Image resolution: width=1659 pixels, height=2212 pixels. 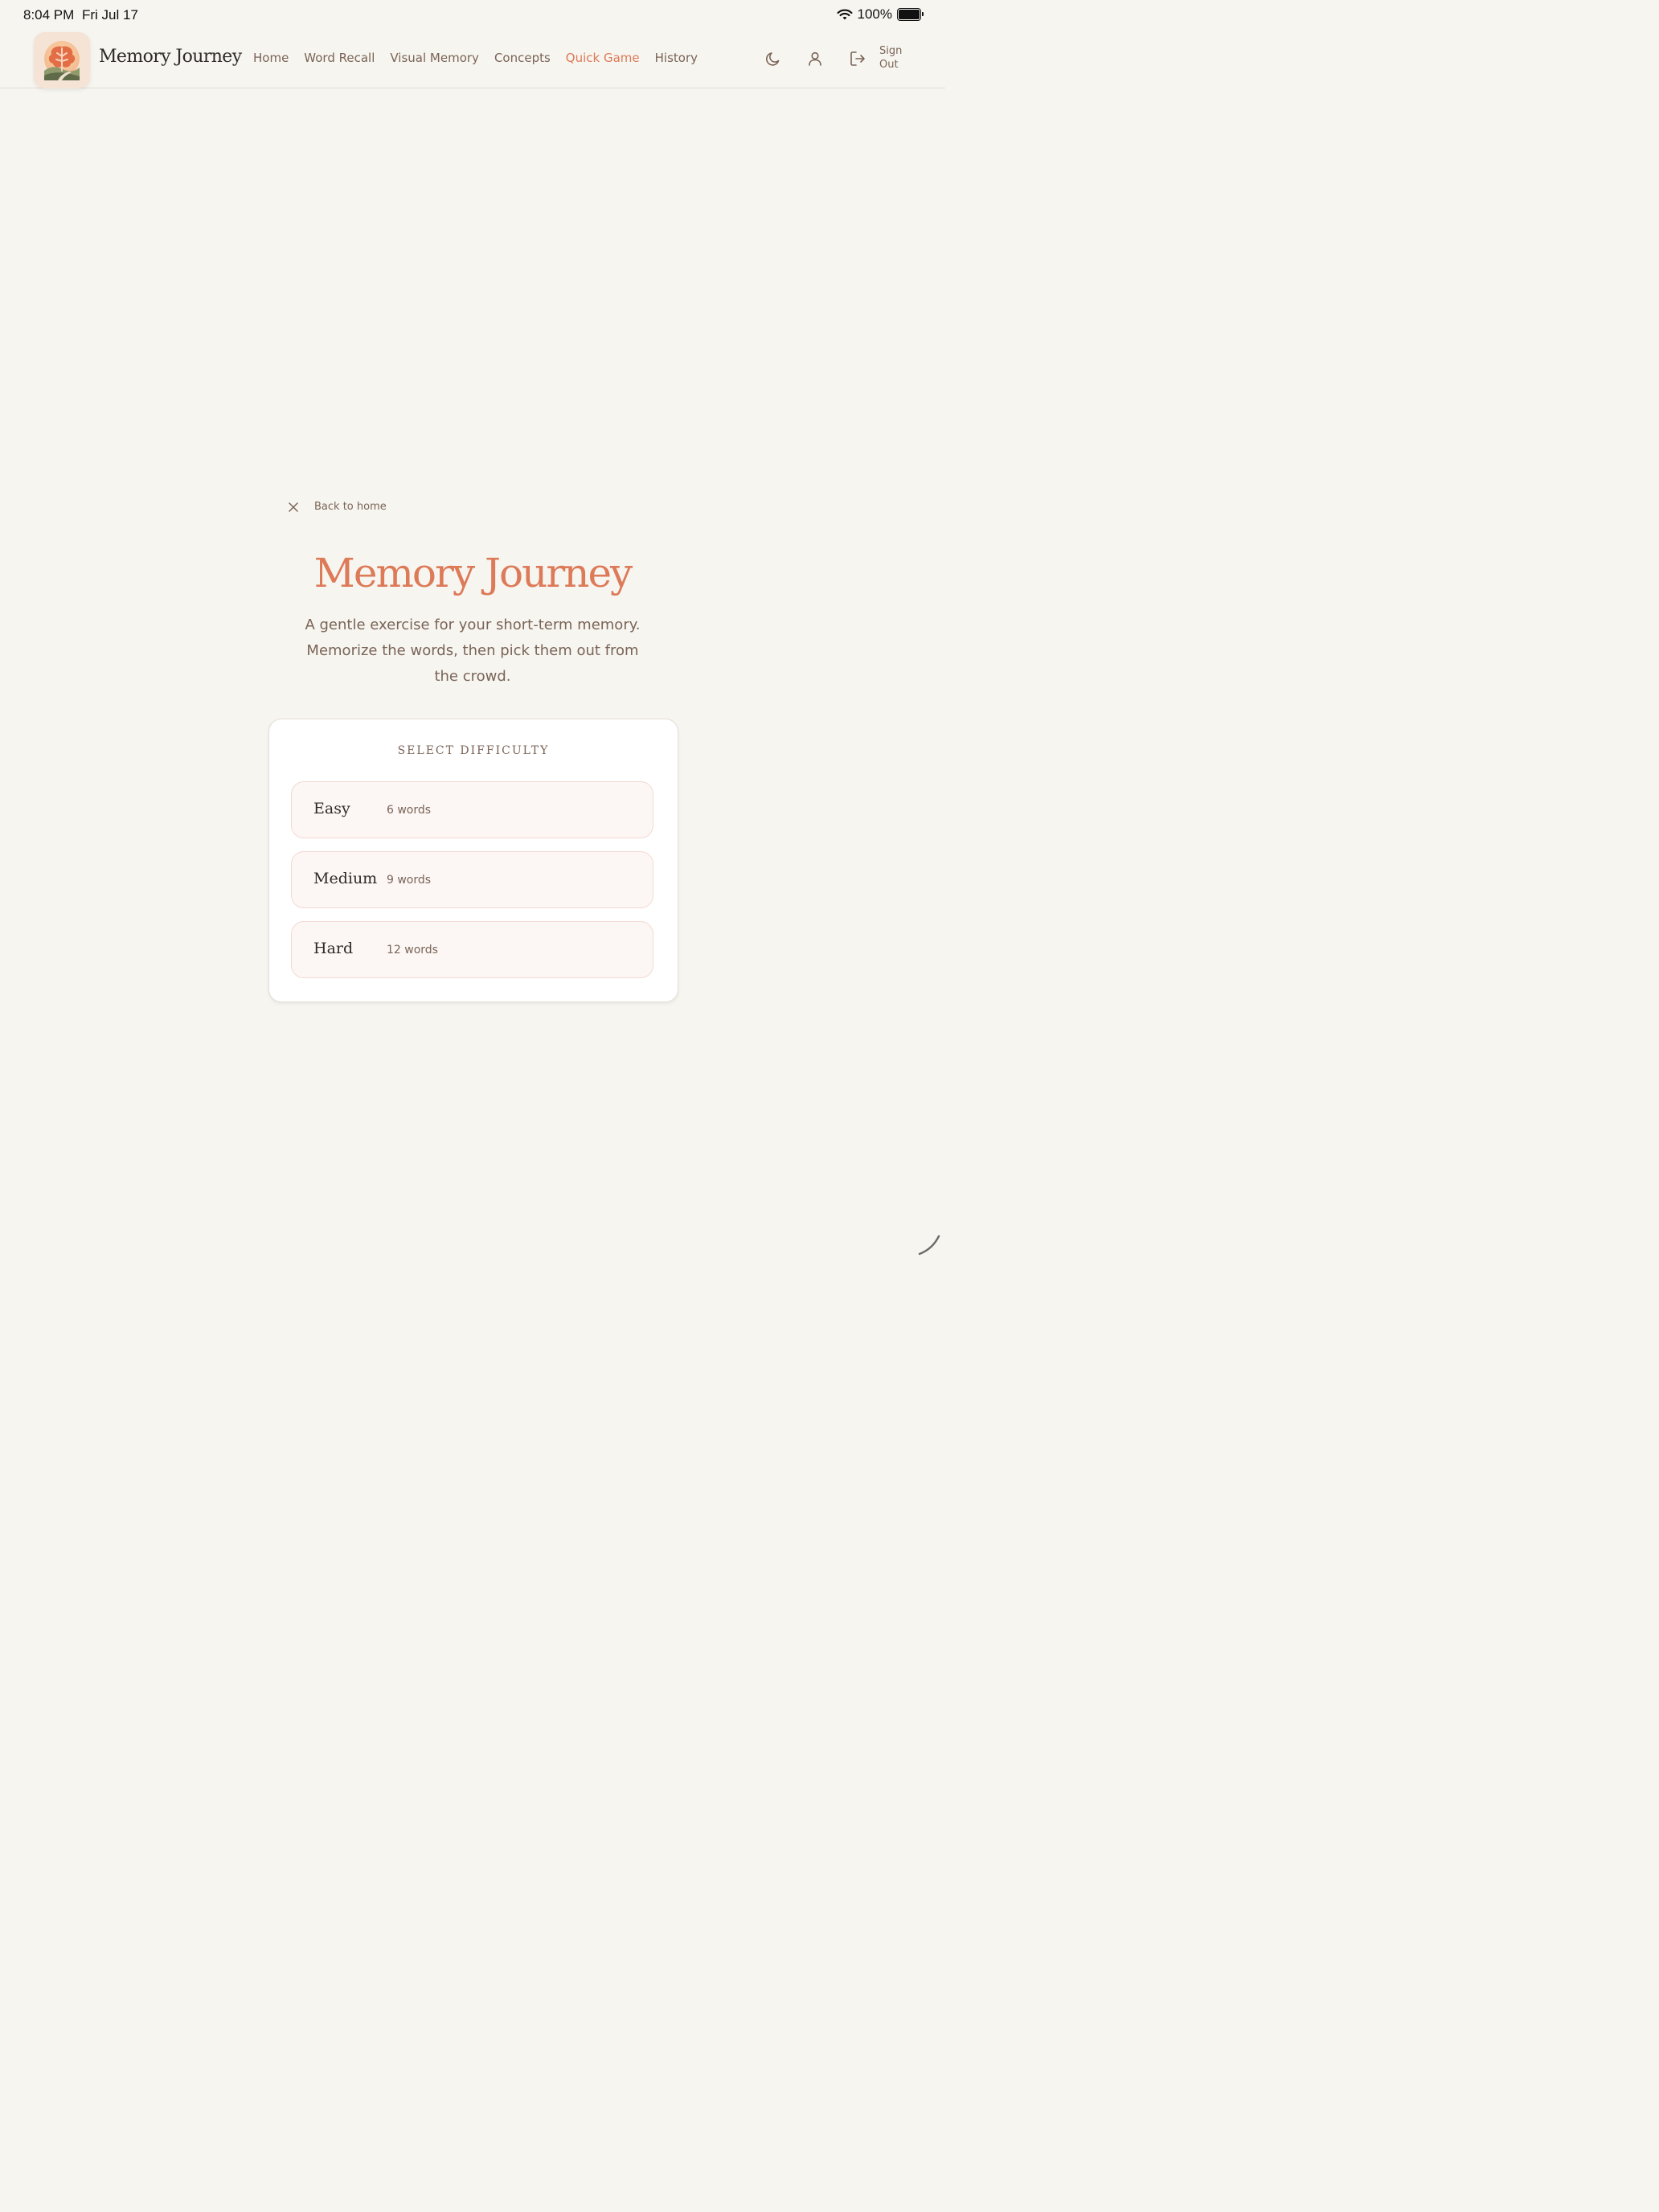 I want to click on sign-out-label-2: Out, so click(x=889, y=65).